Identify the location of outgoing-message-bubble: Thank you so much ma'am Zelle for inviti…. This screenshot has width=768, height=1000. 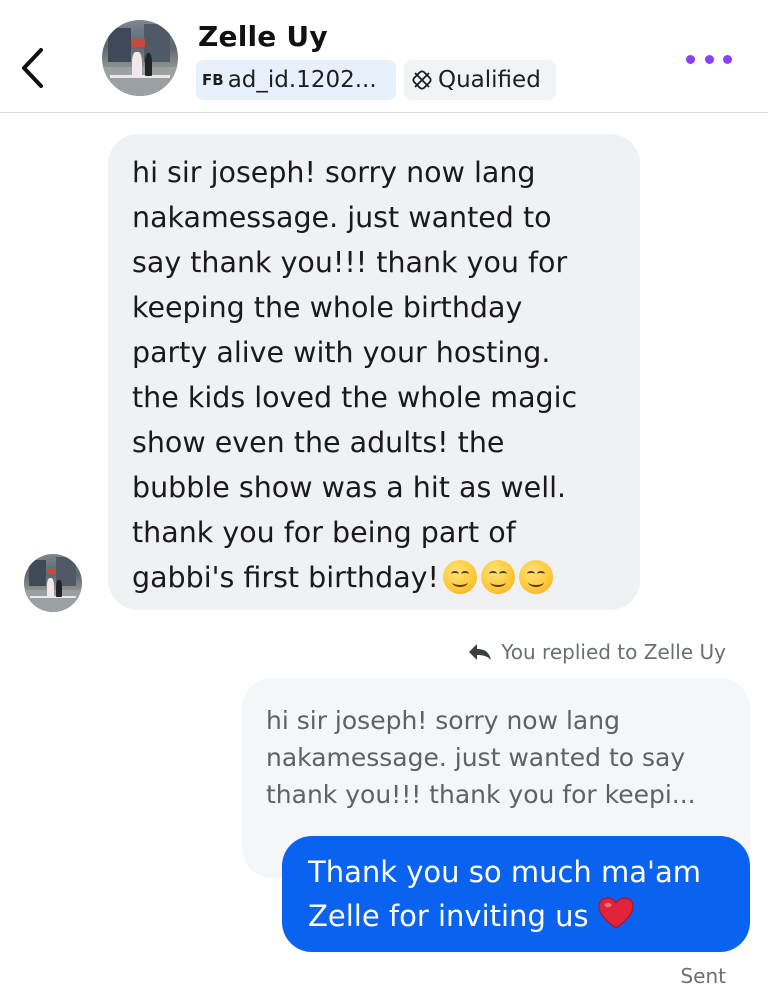
(516, 894).